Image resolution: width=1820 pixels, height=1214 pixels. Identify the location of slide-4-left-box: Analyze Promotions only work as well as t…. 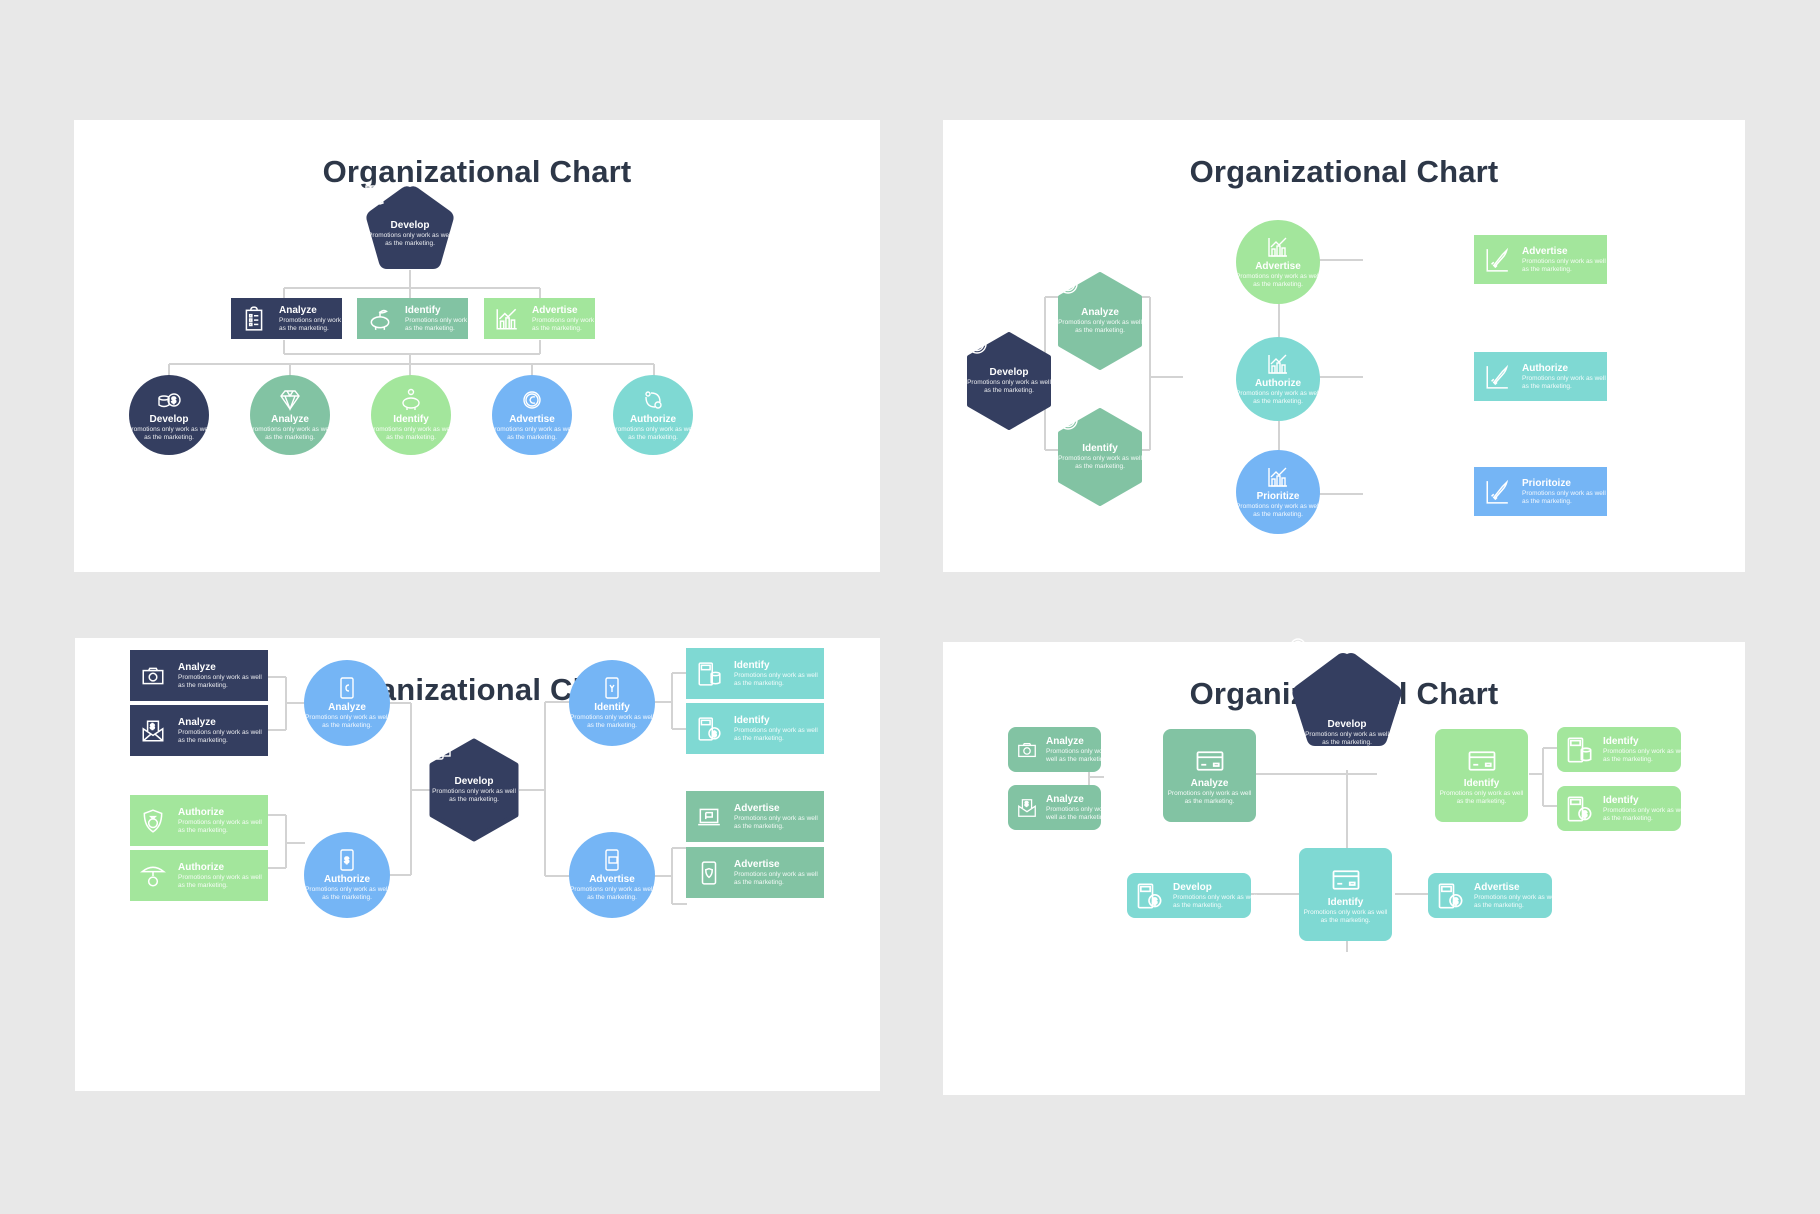
(1062, 749).